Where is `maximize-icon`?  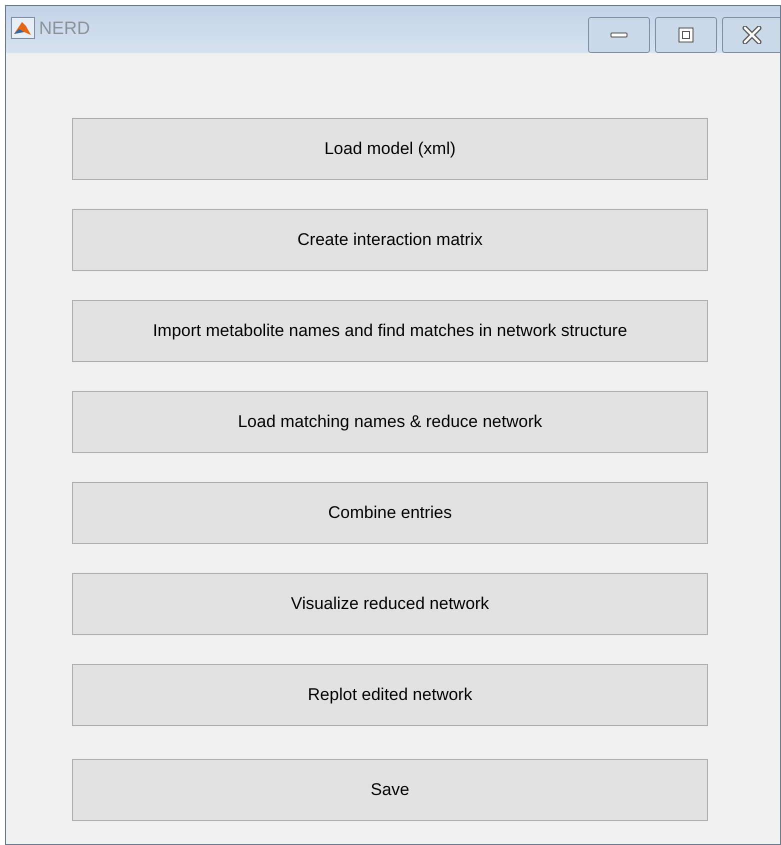 maximize-icon is located at coordinates (686, 35).